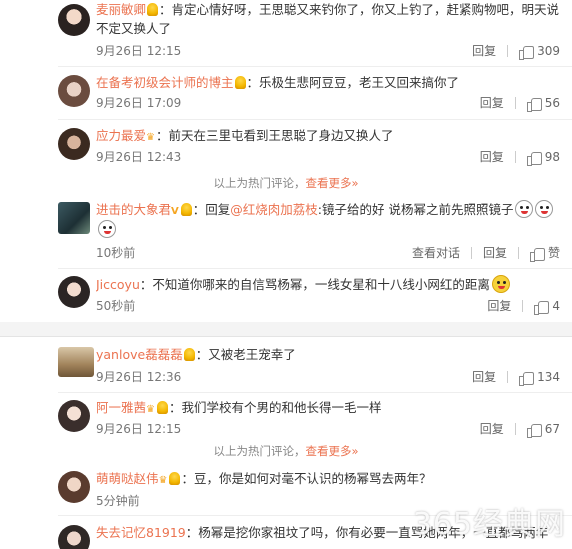 The image size is (572, 549). Describe the element at coordinates (121, 9) in the screenshot. I see `commenter-name: 麦丽敏卿` at that location.